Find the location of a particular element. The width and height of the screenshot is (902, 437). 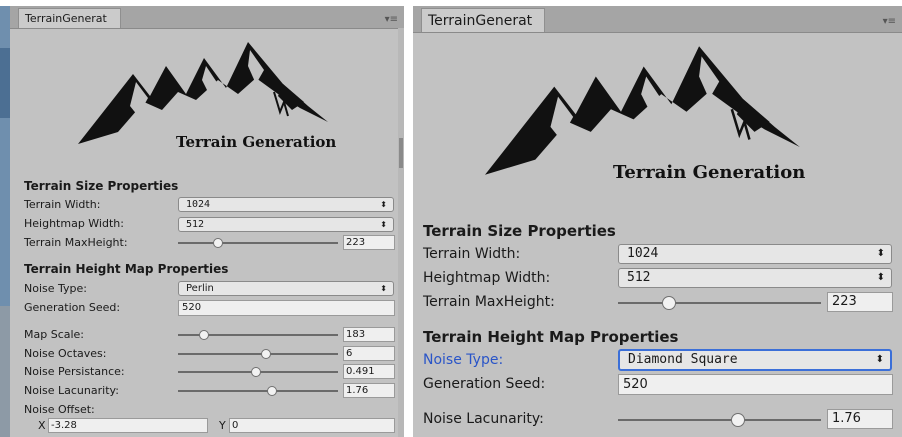

field-map-scale-value: 183 is located at coordinates (369, 334).